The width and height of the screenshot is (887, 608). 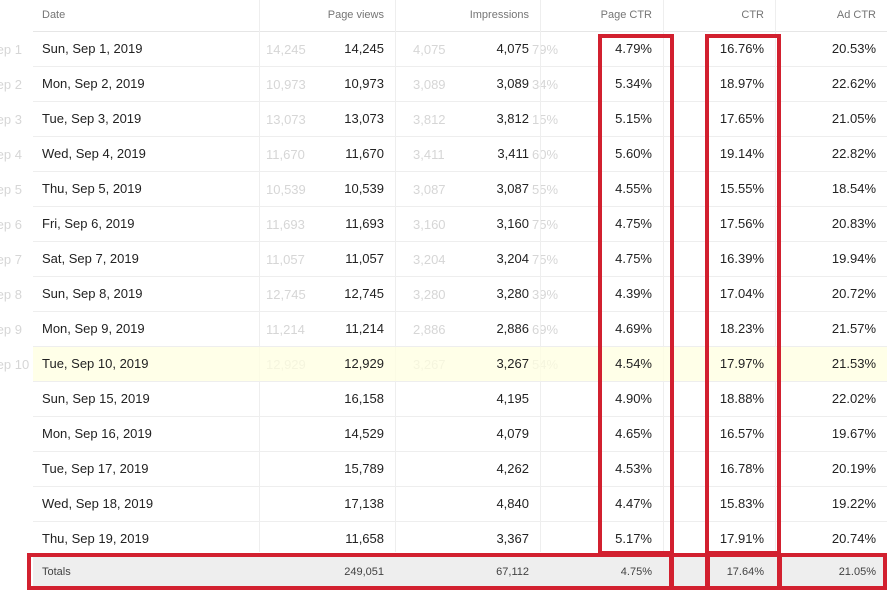 What do you see at coordinates (853, 363) in the screenshot?
I see `cell-ad-ctr: 21.53%` at bounding box center [853, 363].